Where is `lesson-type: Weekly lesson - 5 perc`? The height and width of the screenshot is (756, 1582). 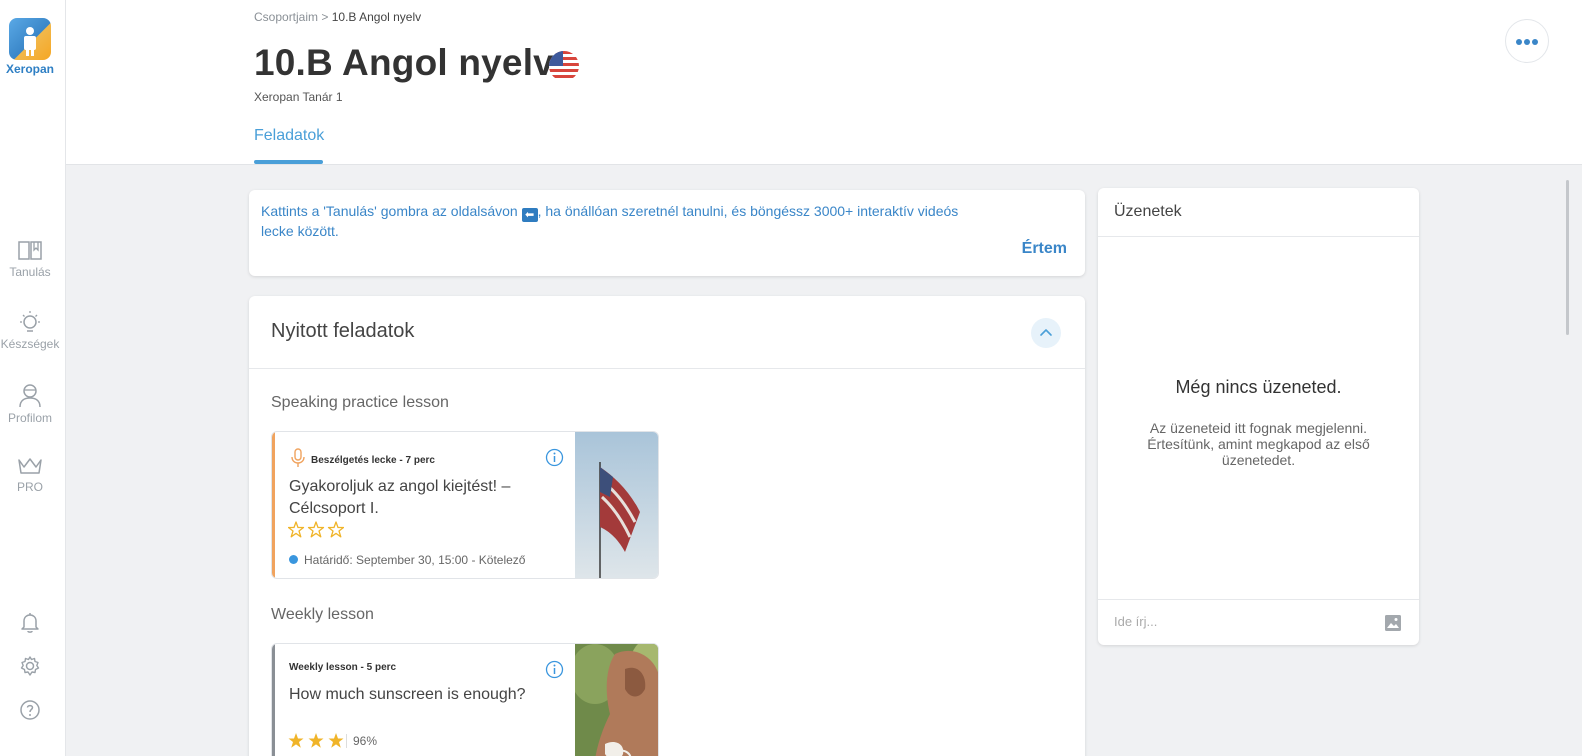 lesson-type: Weekly lesson - 5 perc is located at coordinates (342, 667).